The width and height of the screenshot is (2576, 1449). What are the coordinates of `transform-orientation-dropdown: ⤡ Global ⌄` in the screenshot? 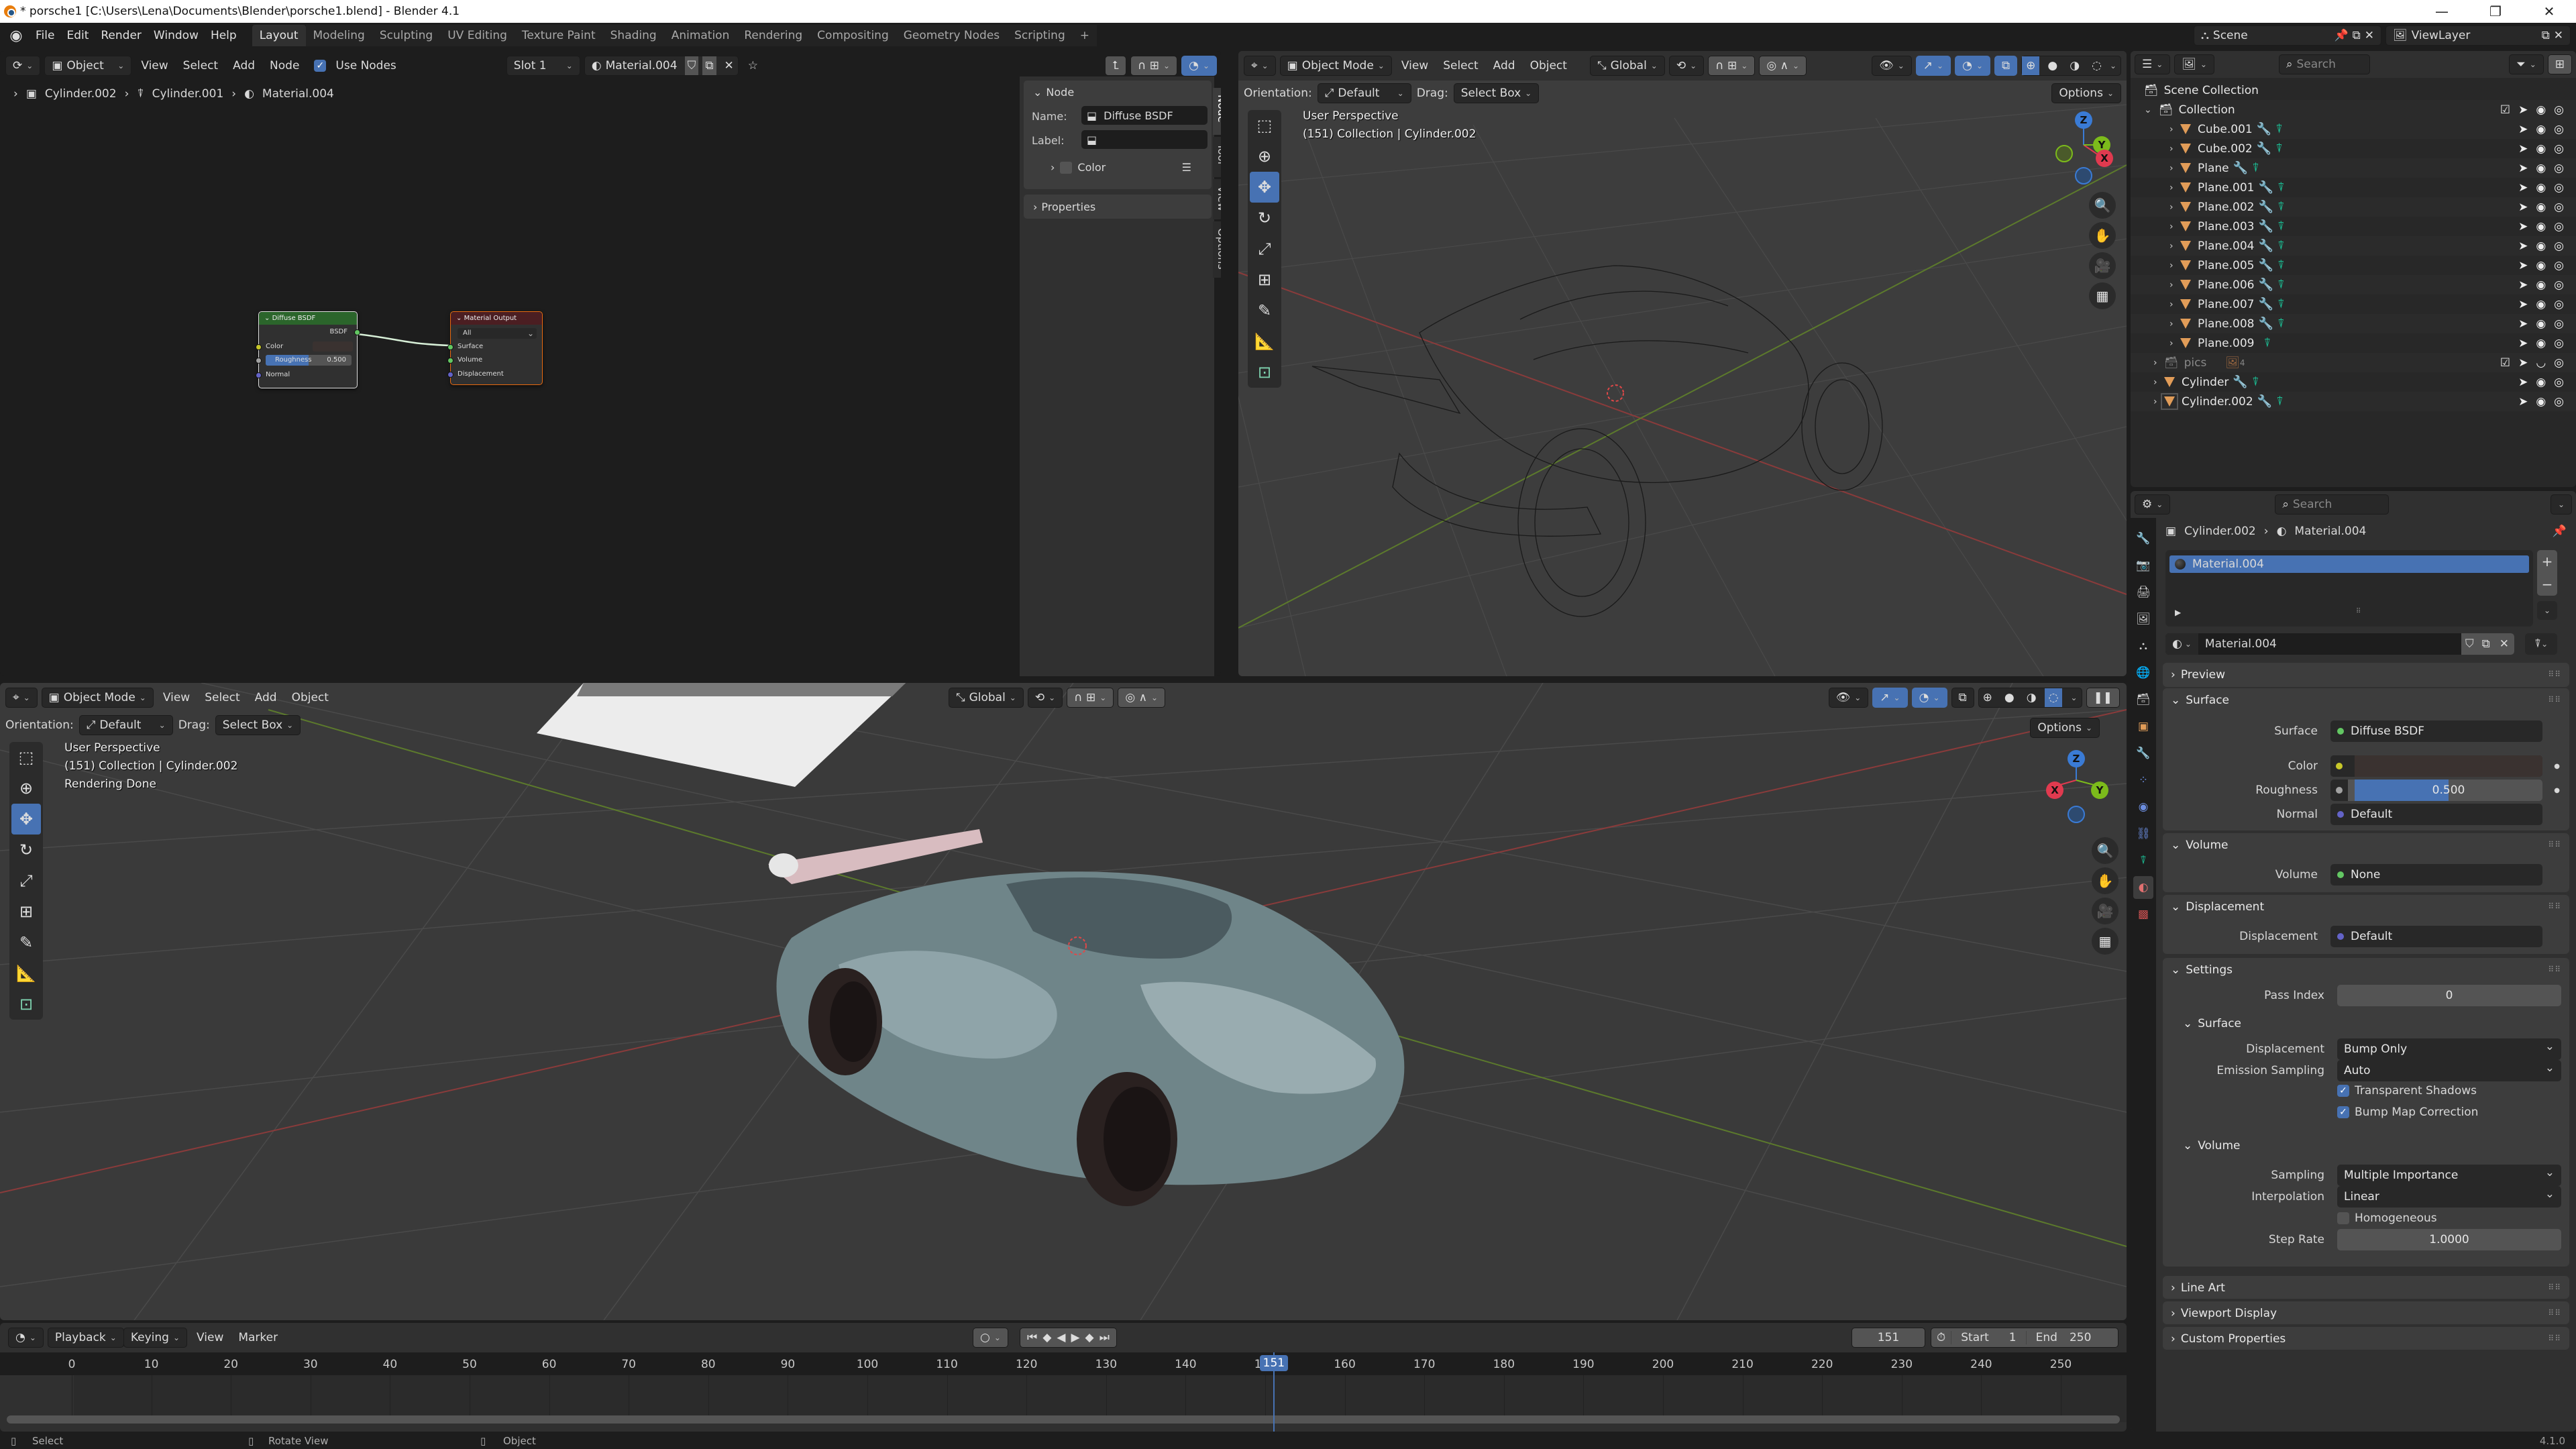 It's located at (986, 698).